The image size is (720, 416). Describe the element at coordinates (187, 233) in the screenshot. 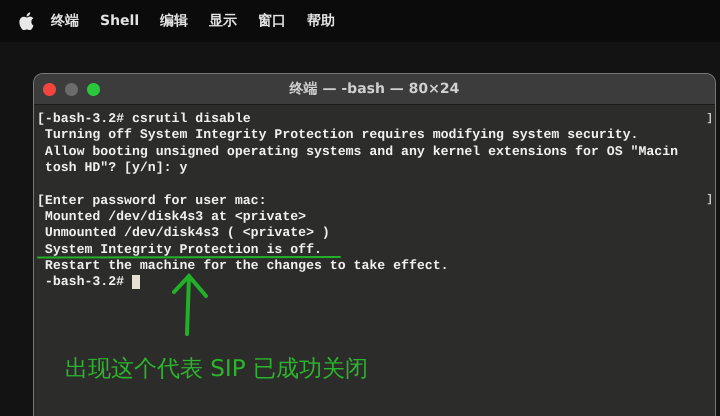

I see `terminal-line: Unmounted /dev/disk4s3 ( <private> )` at that location.